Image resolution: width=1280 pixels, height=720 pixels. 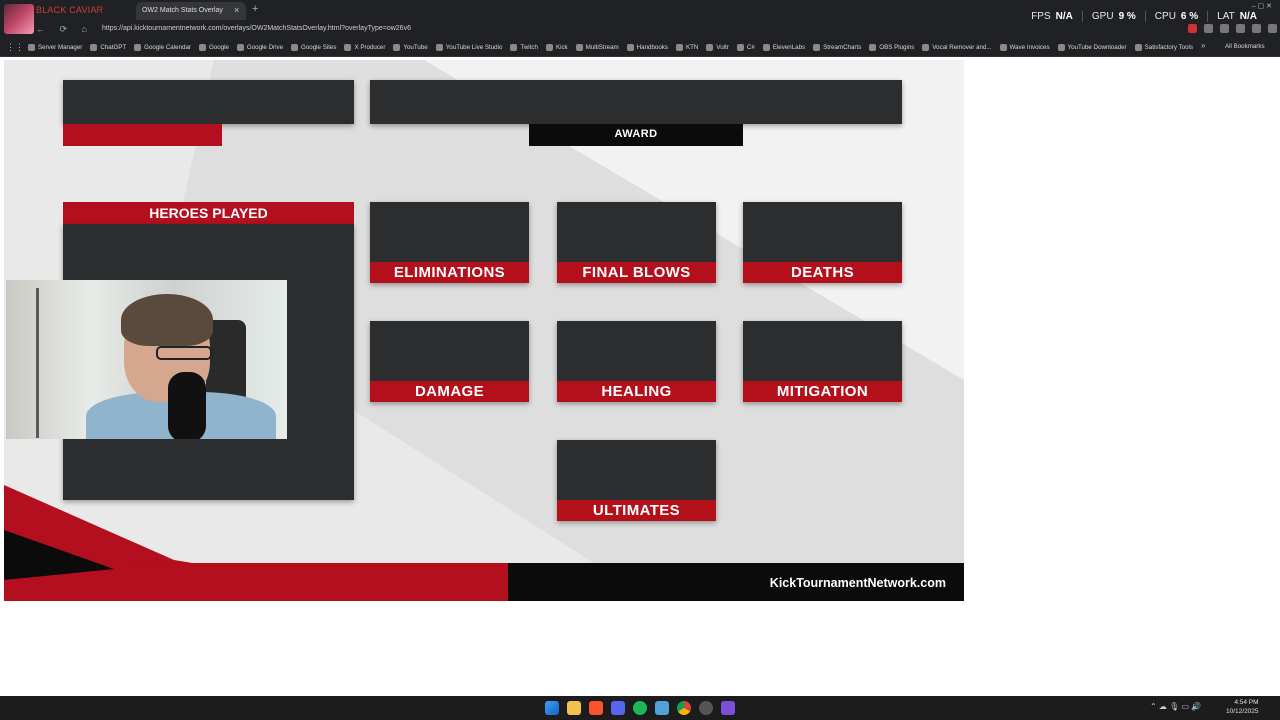 I want to click on bookmark-label: Google Drive, so click(x=265, y=47).